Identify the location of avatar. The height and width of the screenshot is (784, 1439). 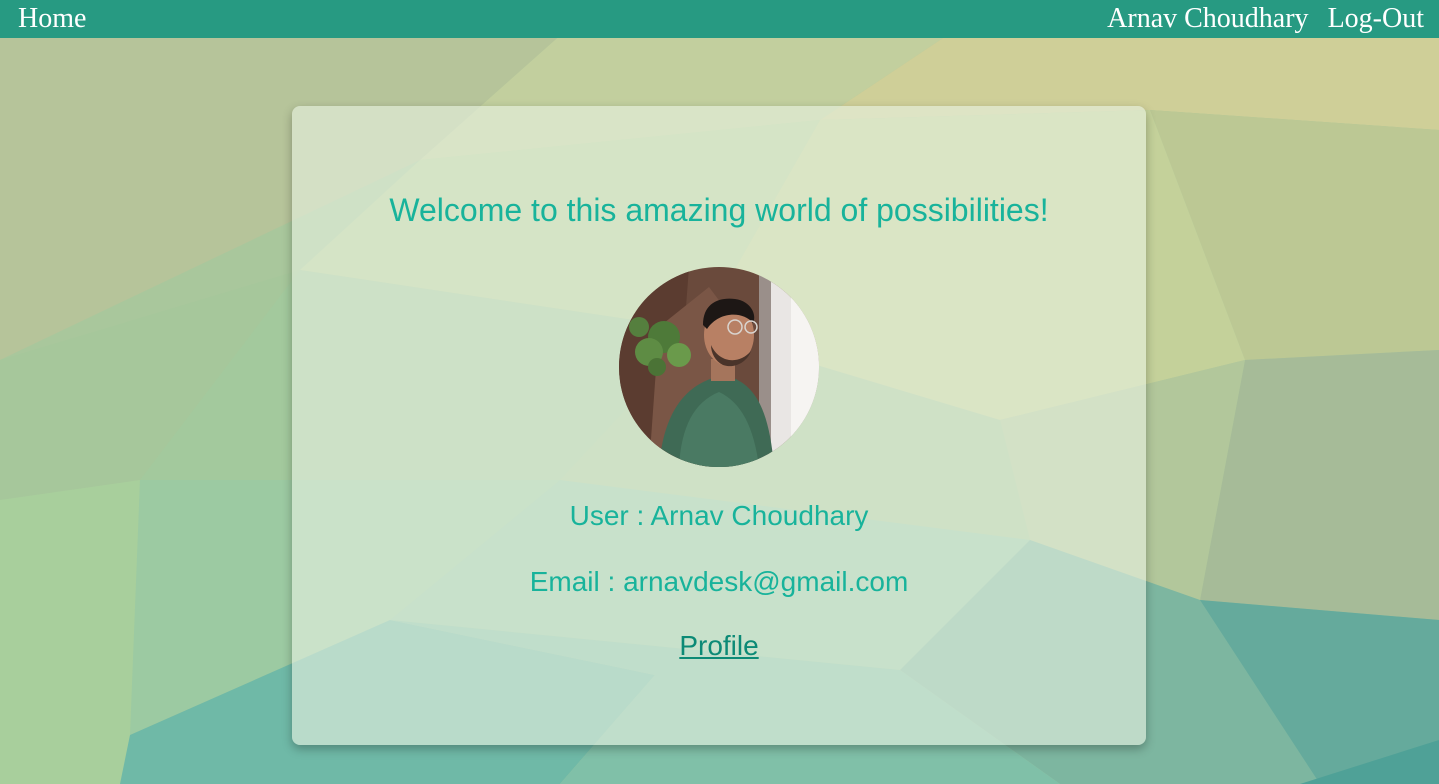
(719, 367).